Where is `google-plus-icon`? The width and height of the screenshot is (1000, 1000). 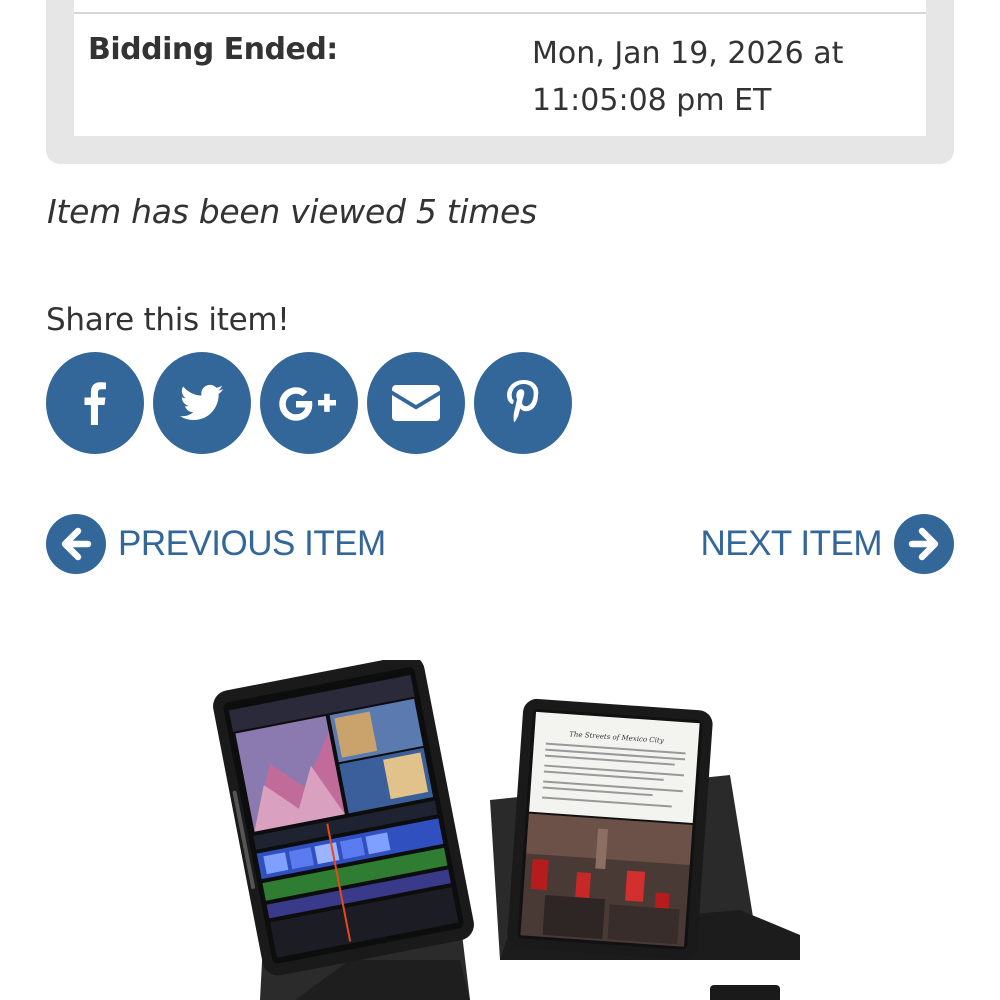
google-plus-icon is located at coordinates (307, 404).